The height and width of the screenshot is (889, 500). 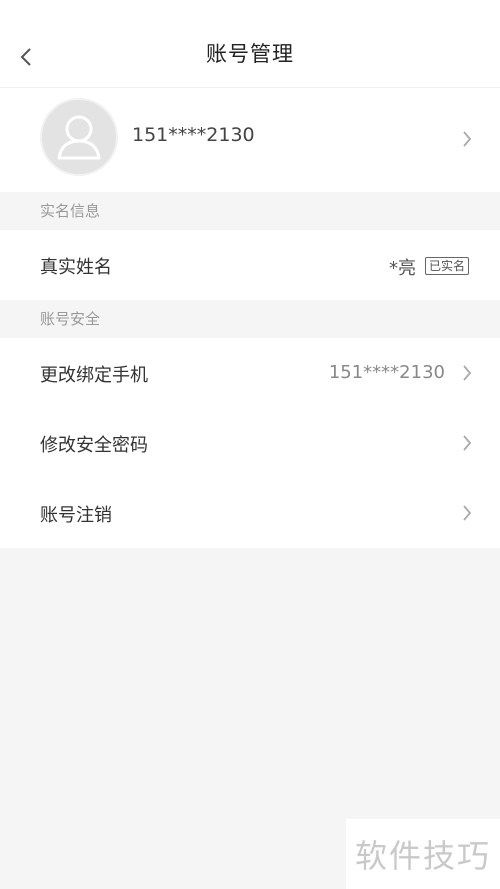 I want to click on nav-bar: 账号管理, so click(x=250, y=44).